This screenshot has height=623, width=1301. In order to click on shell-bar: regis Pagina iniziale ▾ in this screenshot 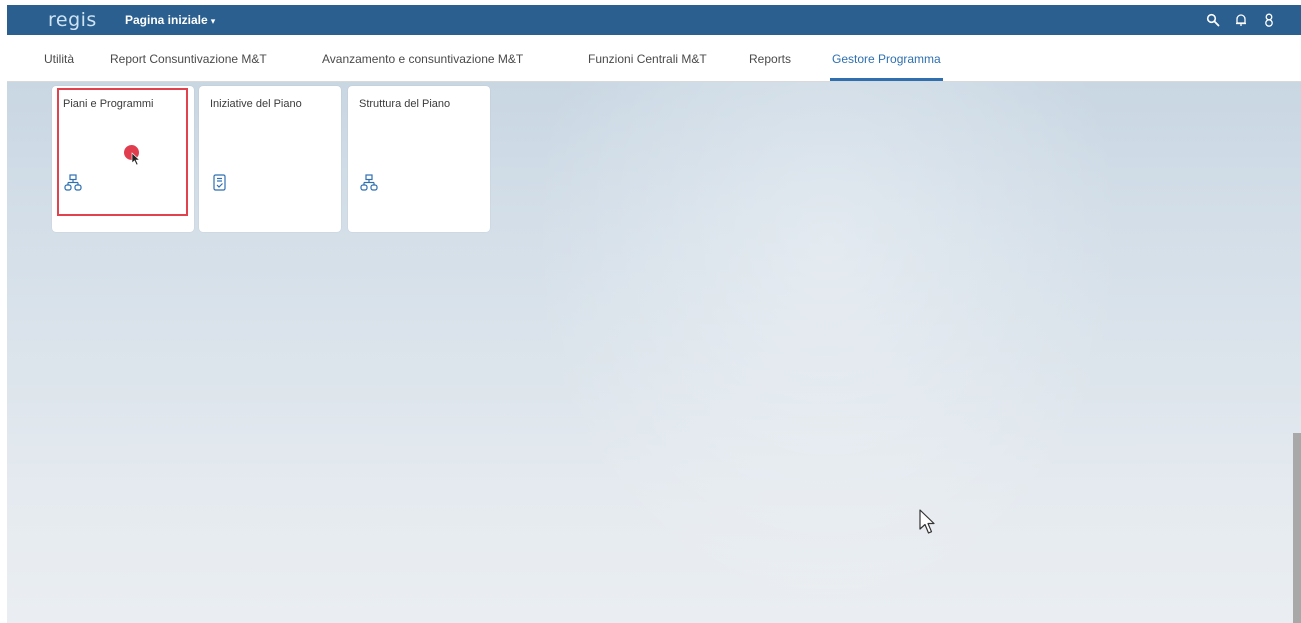, I will do `click(654, 20)`.